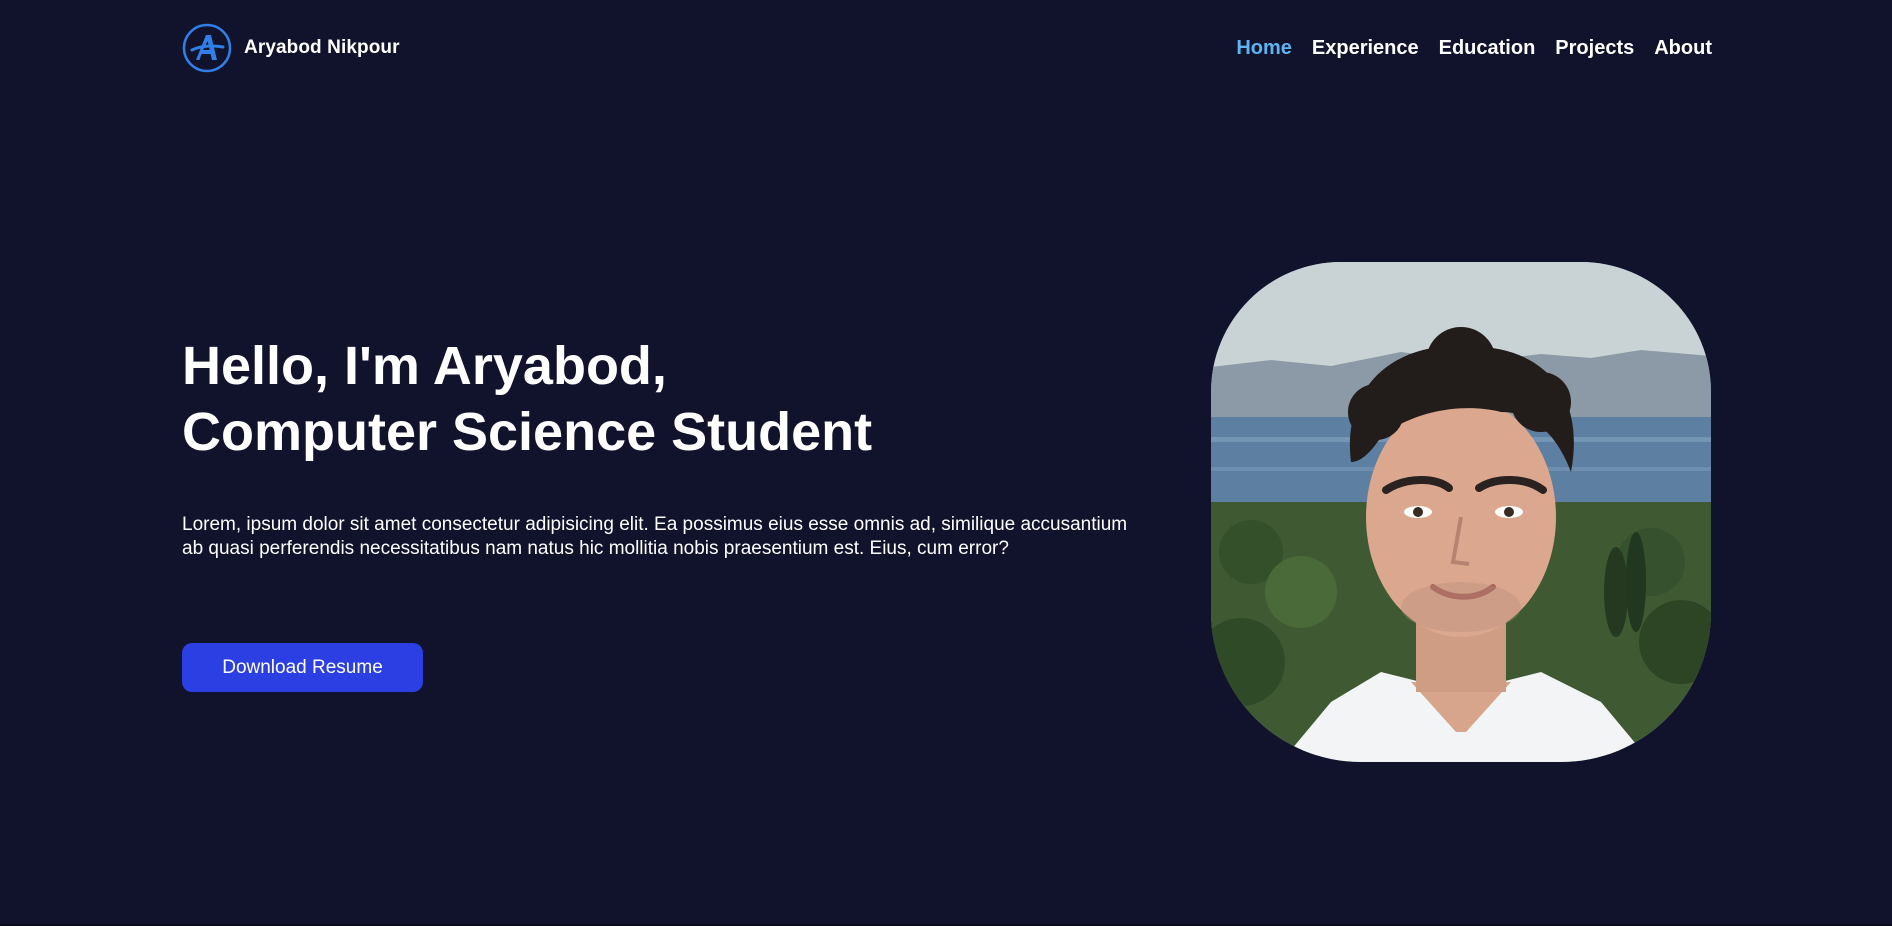 Image resolution: width=1892 pixels, height=926 pixels. What do you see at coordinates (1594, 48) in the screenshot?
I see `nav-link-projects: Projects` at bounding box center [1594, 48].